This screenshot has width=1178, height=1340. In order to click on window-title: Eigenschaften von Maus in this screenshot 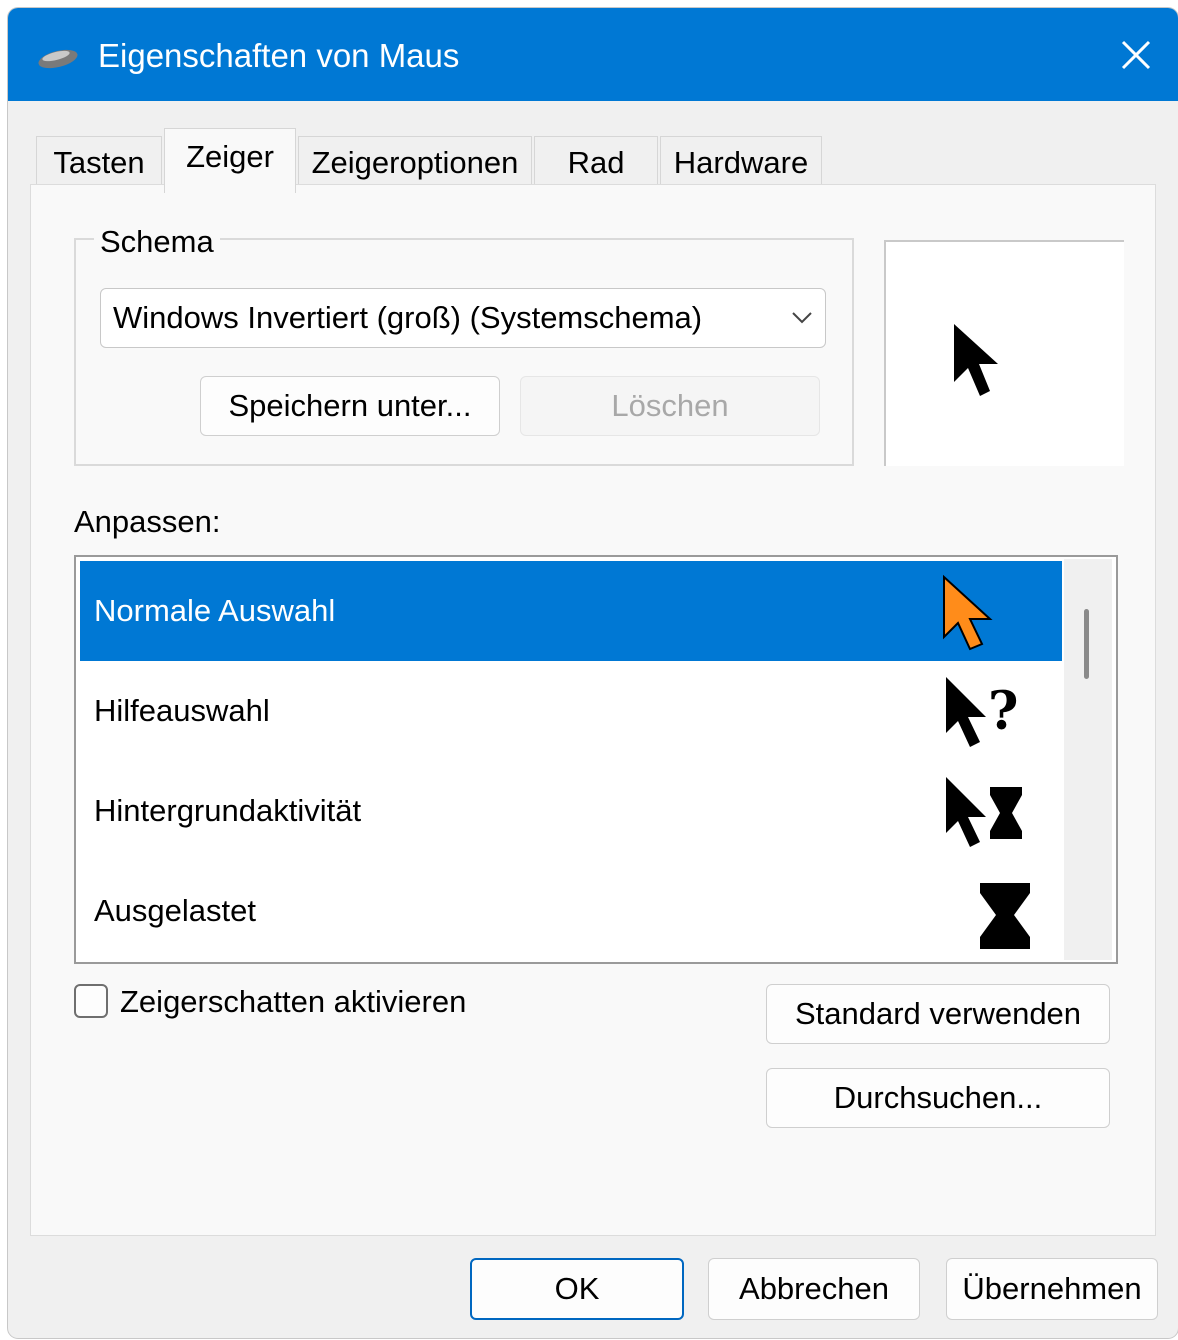, I will do `click(279, 55)`.